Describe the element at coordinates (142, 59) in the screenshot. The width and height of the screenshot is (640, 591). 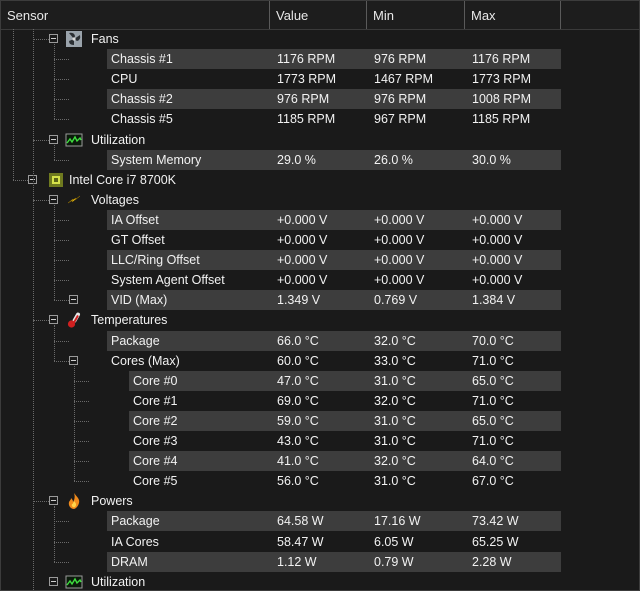
I see `sensor-label: Chassis #1` at that location.